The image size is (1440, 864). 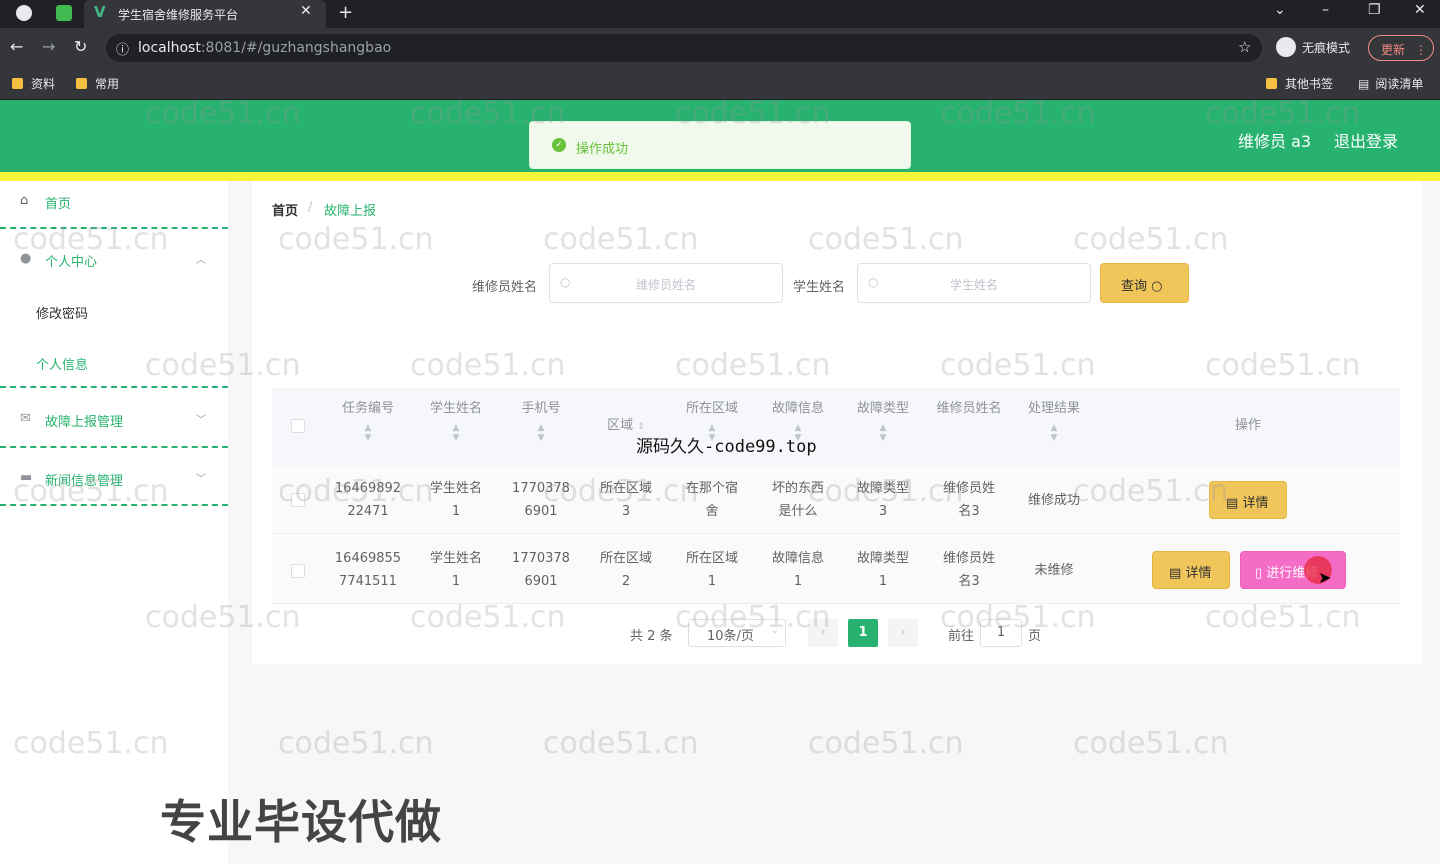 What do you see at coordinates (456, 500) in the screenshot?
I see `student-cell: 学生姓名 1` at bounding box center [456, 500].